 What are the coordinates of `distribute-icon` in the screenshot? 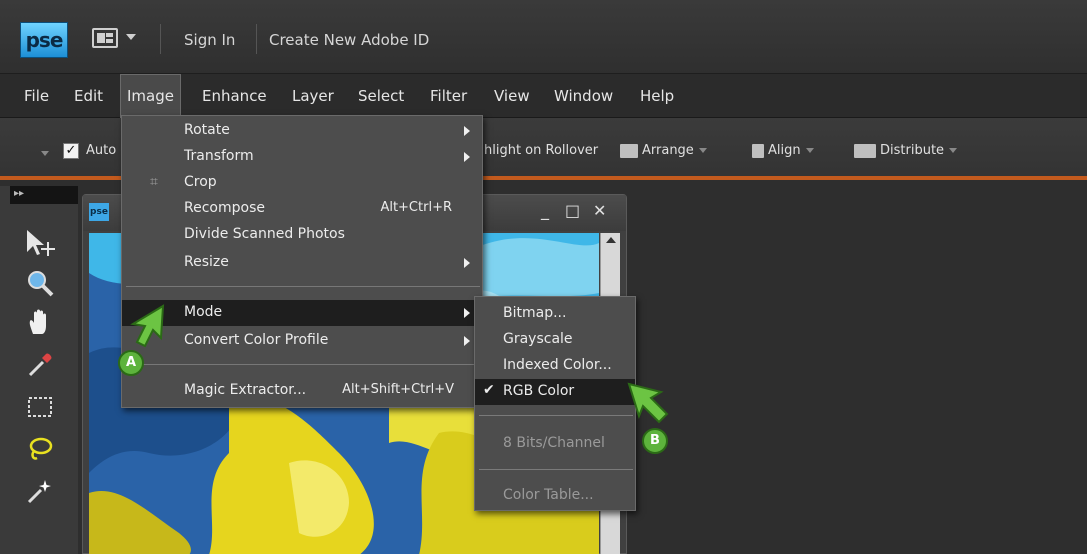 It's located at (865, 150).